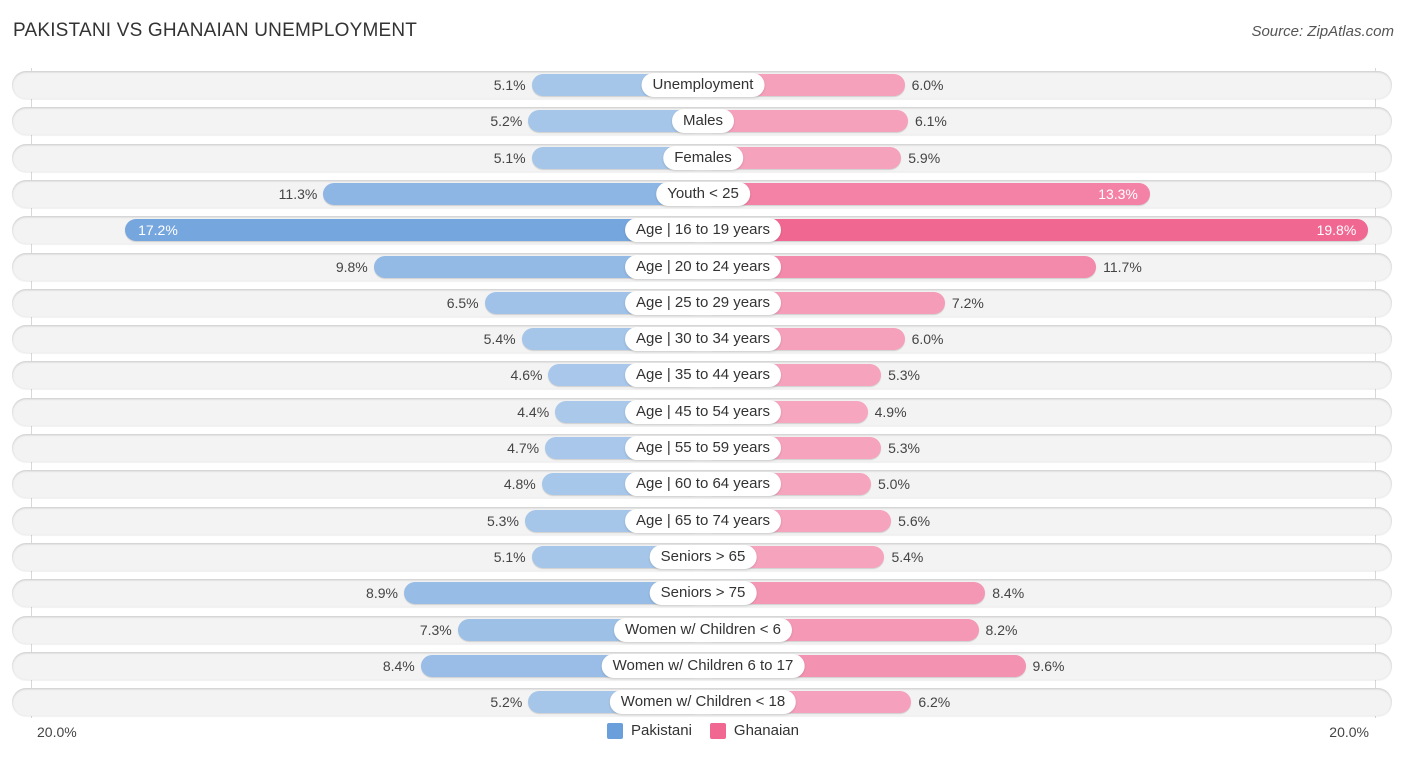 Image resolution: width=1406 pixels, height=757 pixels. What do you see at coordinates (703, 730) in the screenshot?
I see `legend: Pakistani Ghanaian` at bounding box center [703, 730].